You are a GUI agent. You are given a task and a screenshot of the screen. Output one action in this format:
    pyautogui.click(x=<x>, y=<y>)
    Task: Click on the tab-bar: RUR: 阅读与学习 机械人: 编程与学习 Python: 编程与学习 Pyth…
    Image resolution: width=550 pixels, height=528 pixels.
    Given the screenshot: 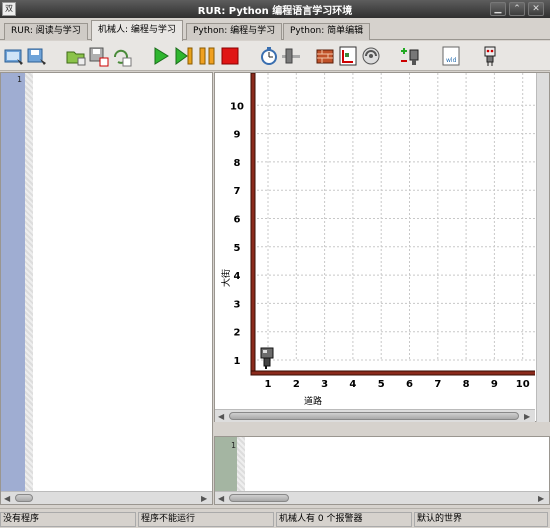 What is the action you would take?
    pyautogui.click(x=275, y=30)
    